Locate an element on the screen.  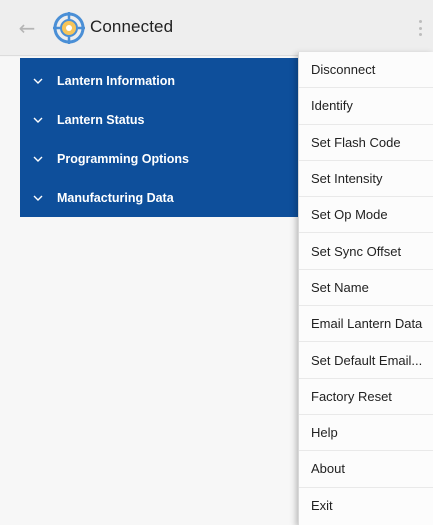
group-lantern-status: Lantern Status is located at coordinates (165, 131).